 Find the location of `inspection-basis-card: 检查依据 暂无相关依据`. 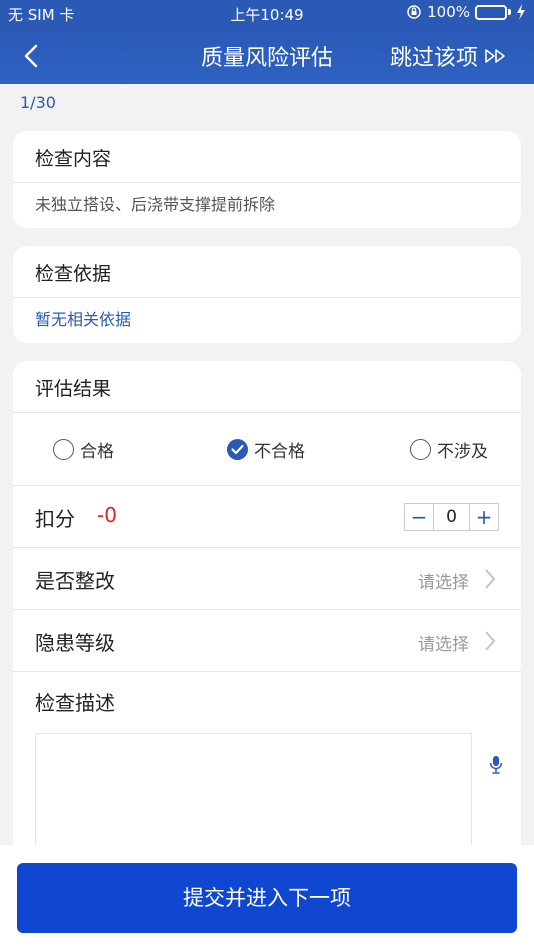

inspection-basis-card: 检查依据 暂无相关依据 is located at coordinates (267, 294).